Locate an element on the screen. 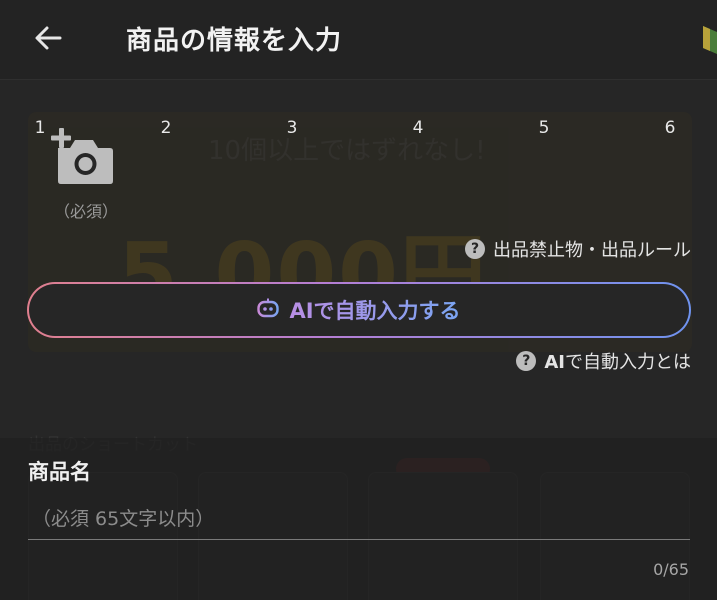  arrow-left-icon is located at coordinates (48, 40).